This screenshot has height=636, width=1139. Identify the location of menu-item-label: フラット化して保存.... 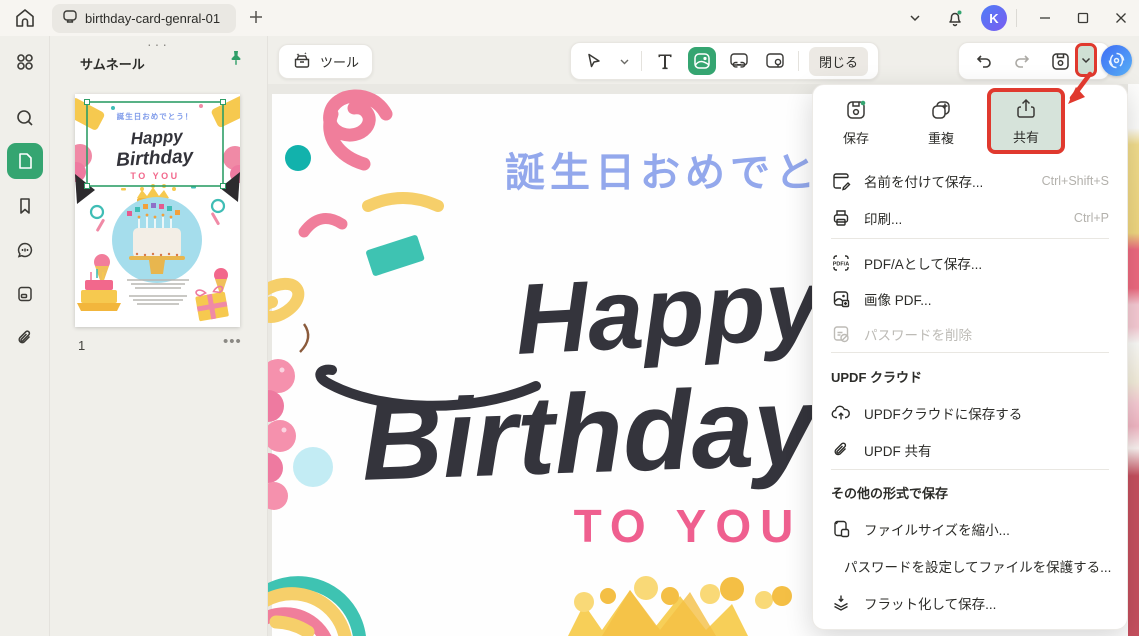
(930, 604).